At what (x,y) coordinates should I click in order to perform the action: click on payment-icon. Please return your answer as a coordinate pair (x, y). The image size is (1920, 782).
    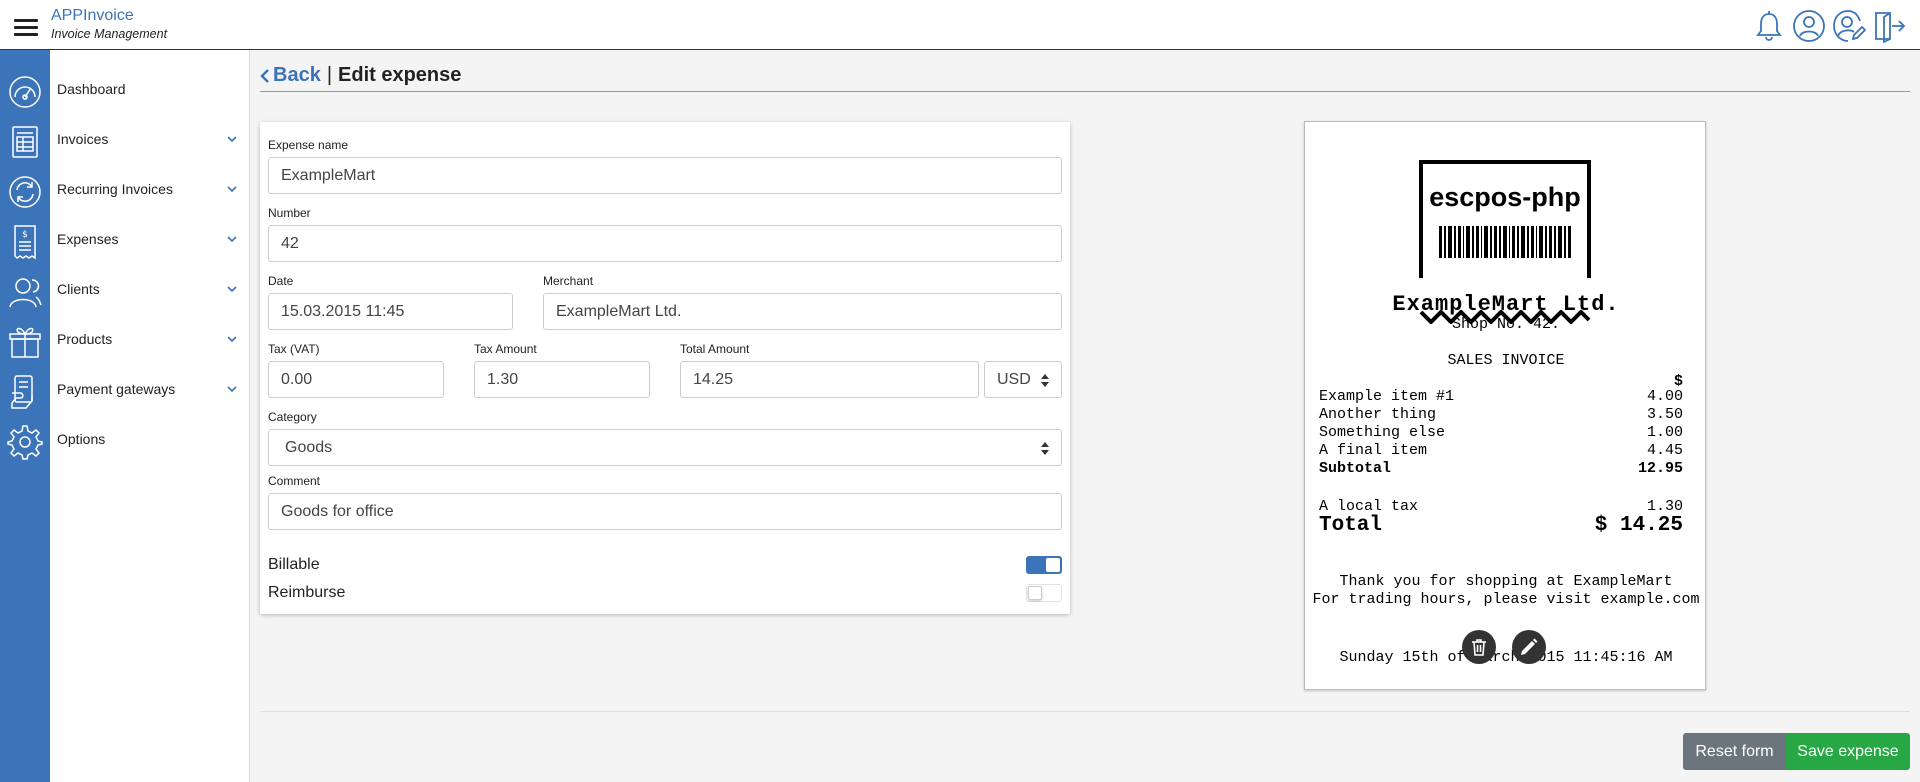
    Looking at the image, I should click on (25, 392).